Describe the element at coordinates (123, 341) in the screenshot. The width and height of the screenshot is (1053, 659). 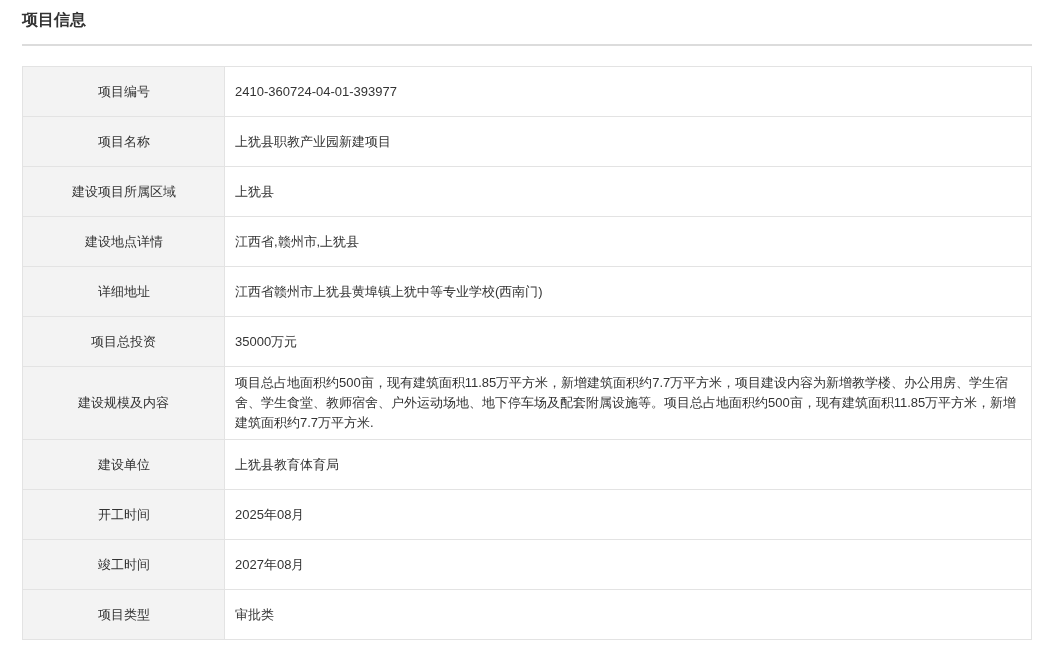
I see `field-label: 项目总投资` at that location.